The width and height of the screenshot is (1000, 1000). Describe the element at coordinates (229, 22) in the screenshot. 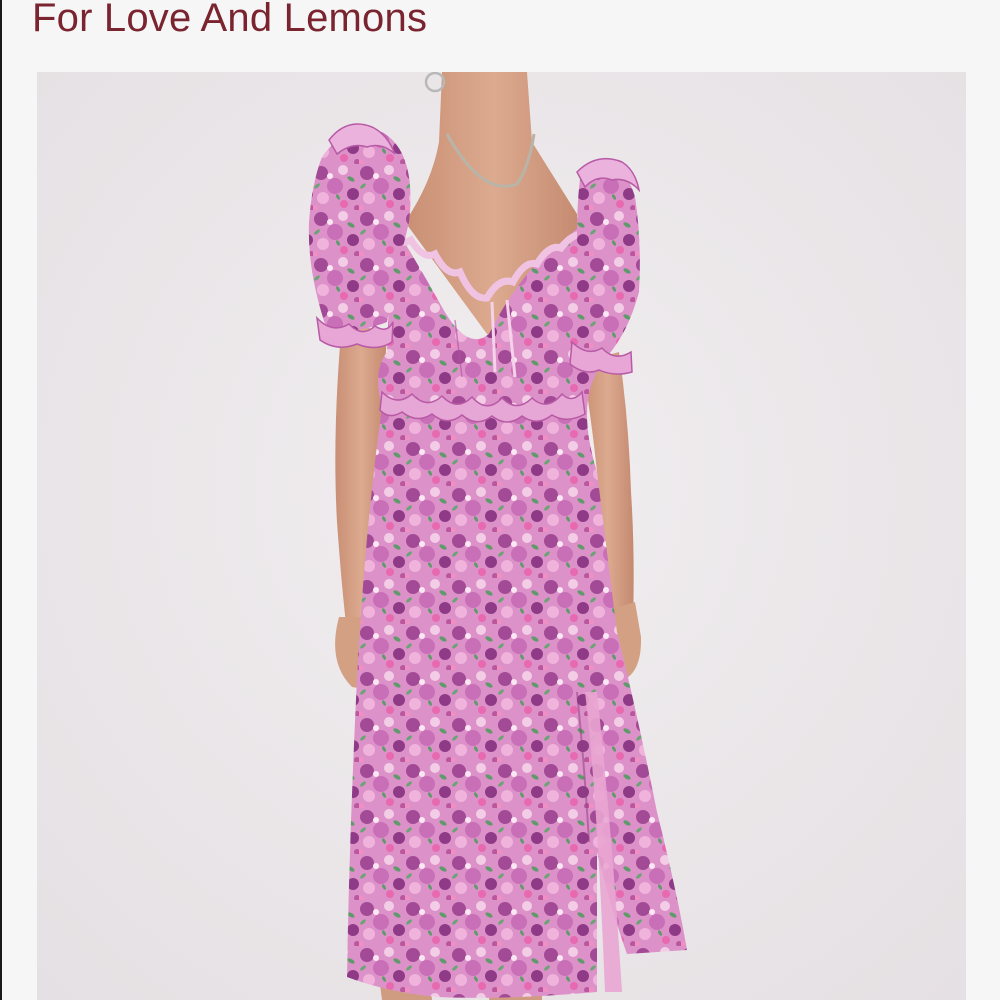

I see `brand-title: For Love And Lemons` at that location.